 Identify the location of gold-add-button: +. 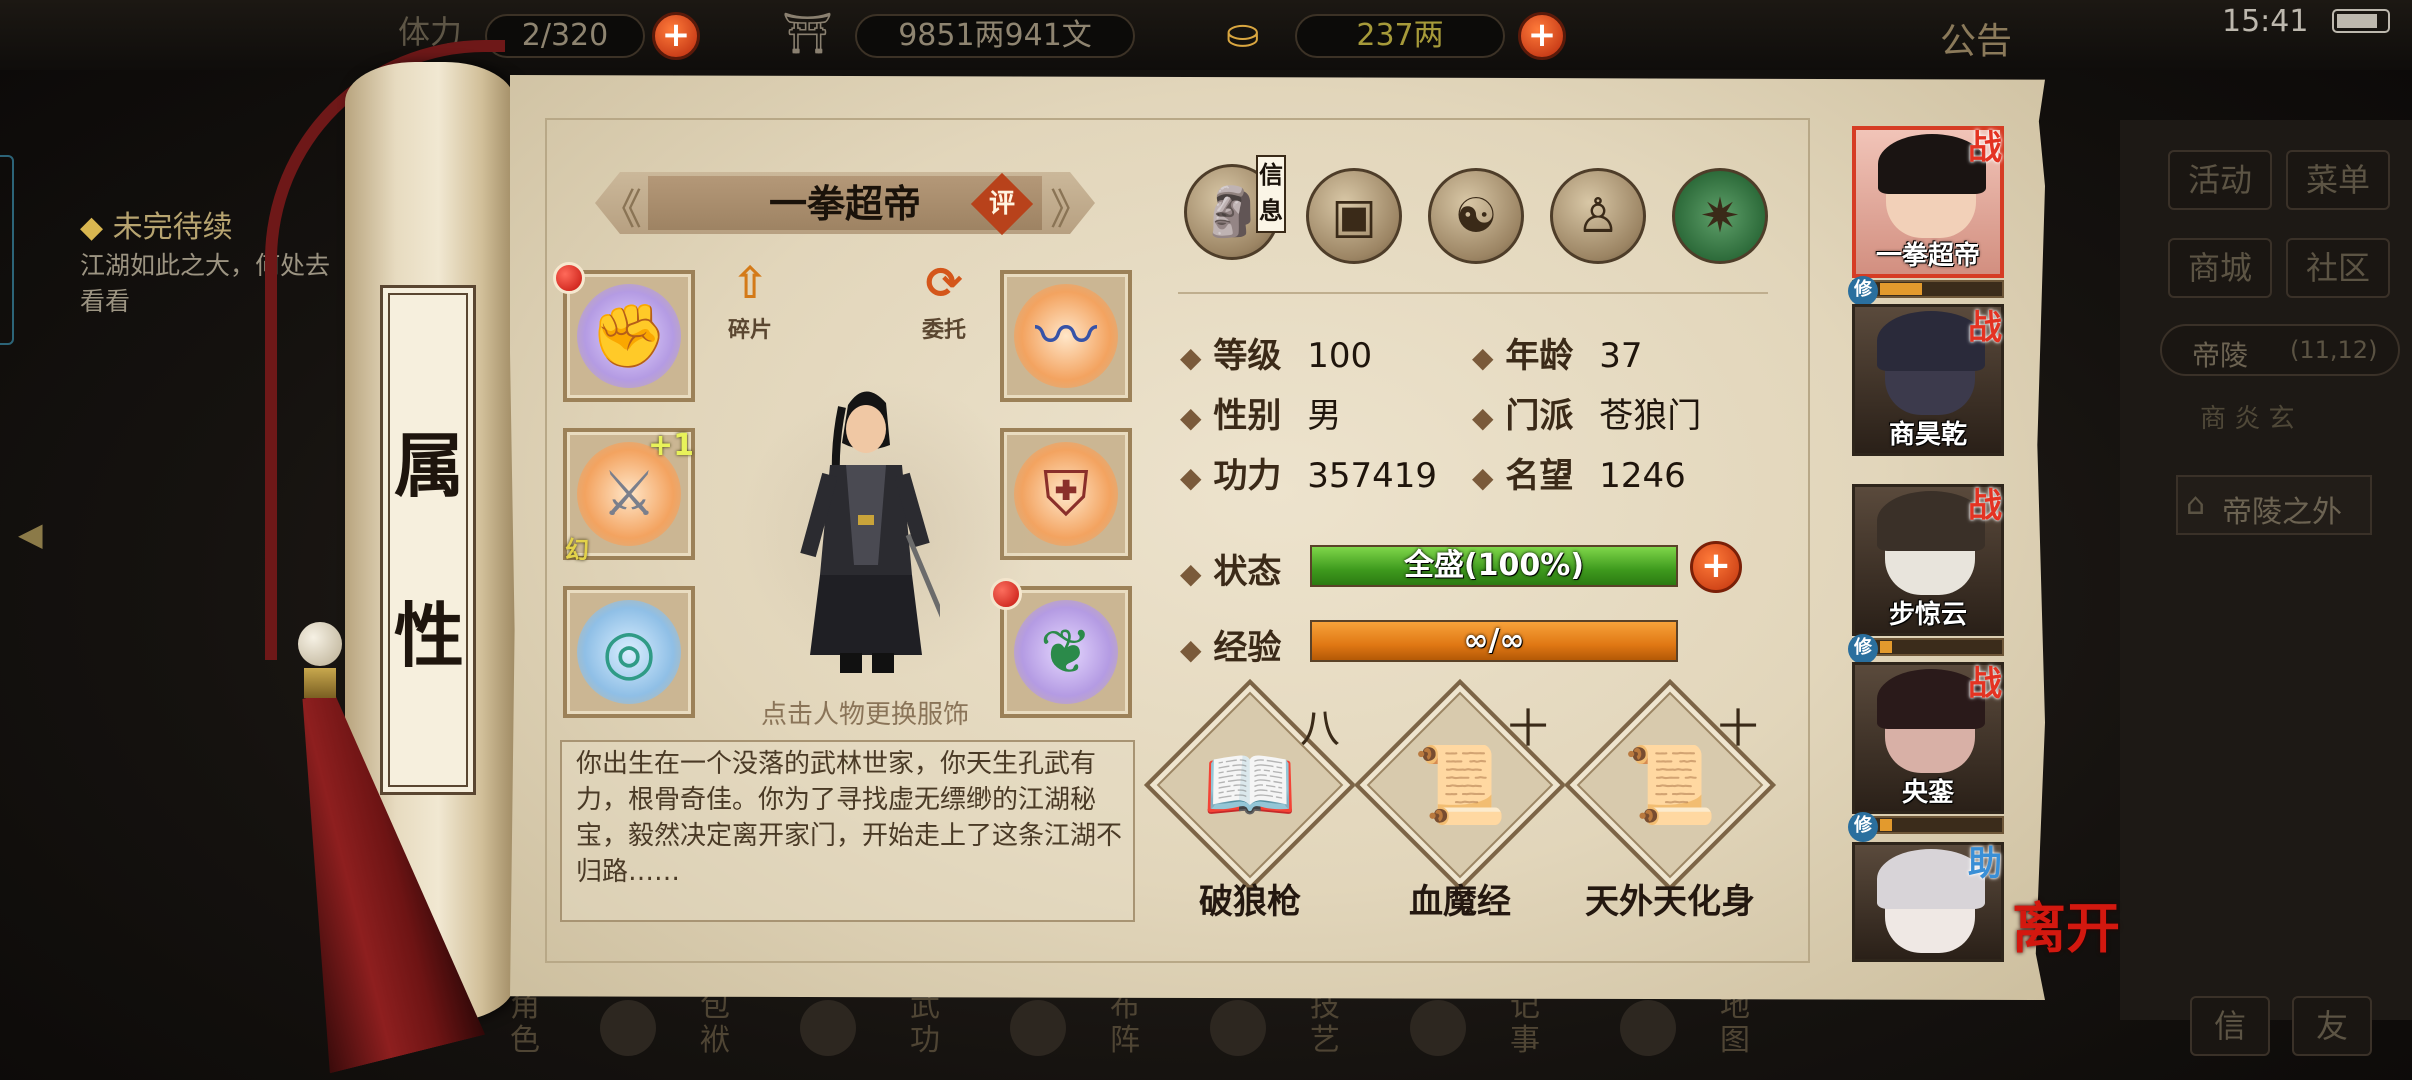
(1542, 36).